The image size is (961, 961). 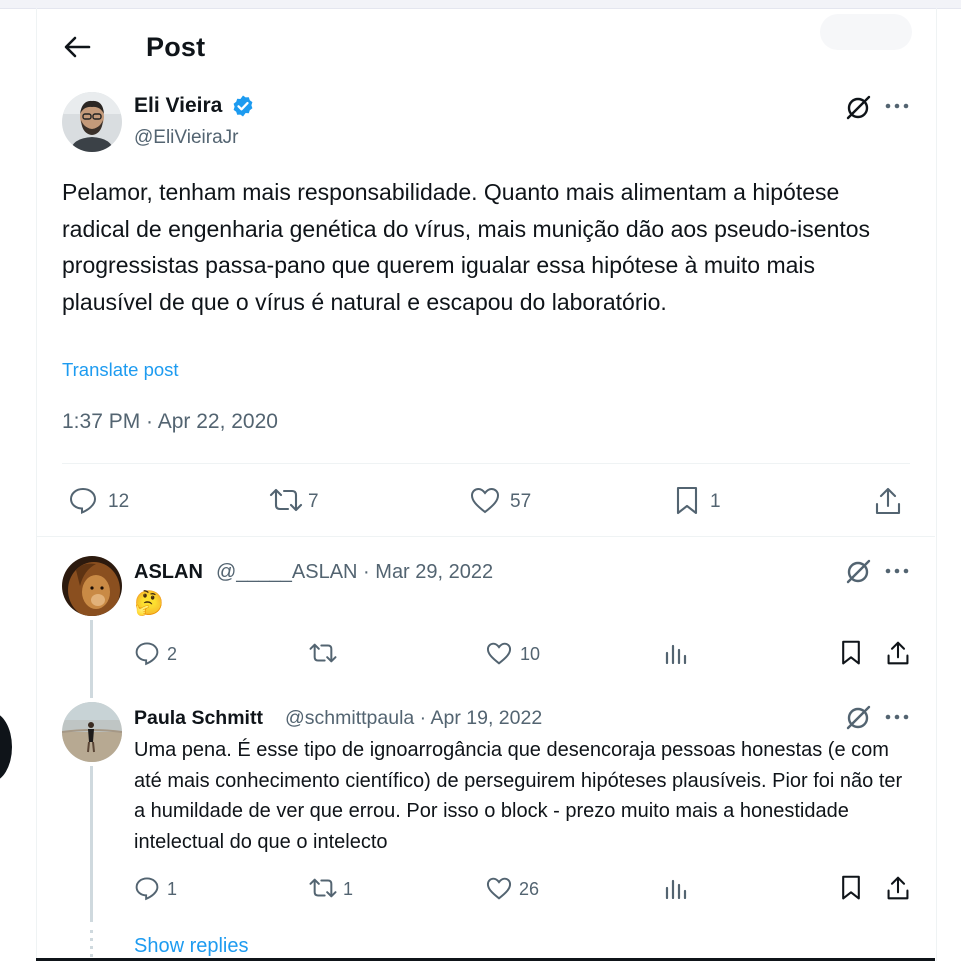 What do you see at coordinates (6, 747) in the screenshot?
I see `floating-overlay-button` at bounding box center [6, 747].